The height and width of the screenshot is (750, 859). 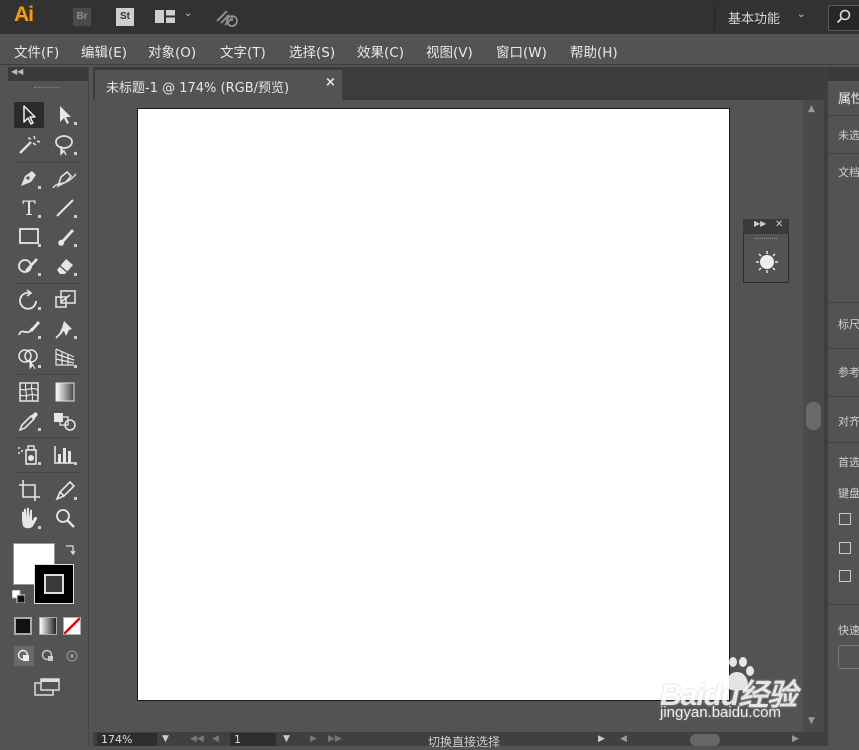 I want to click on curvature-tool, so click(x=65, y=179).